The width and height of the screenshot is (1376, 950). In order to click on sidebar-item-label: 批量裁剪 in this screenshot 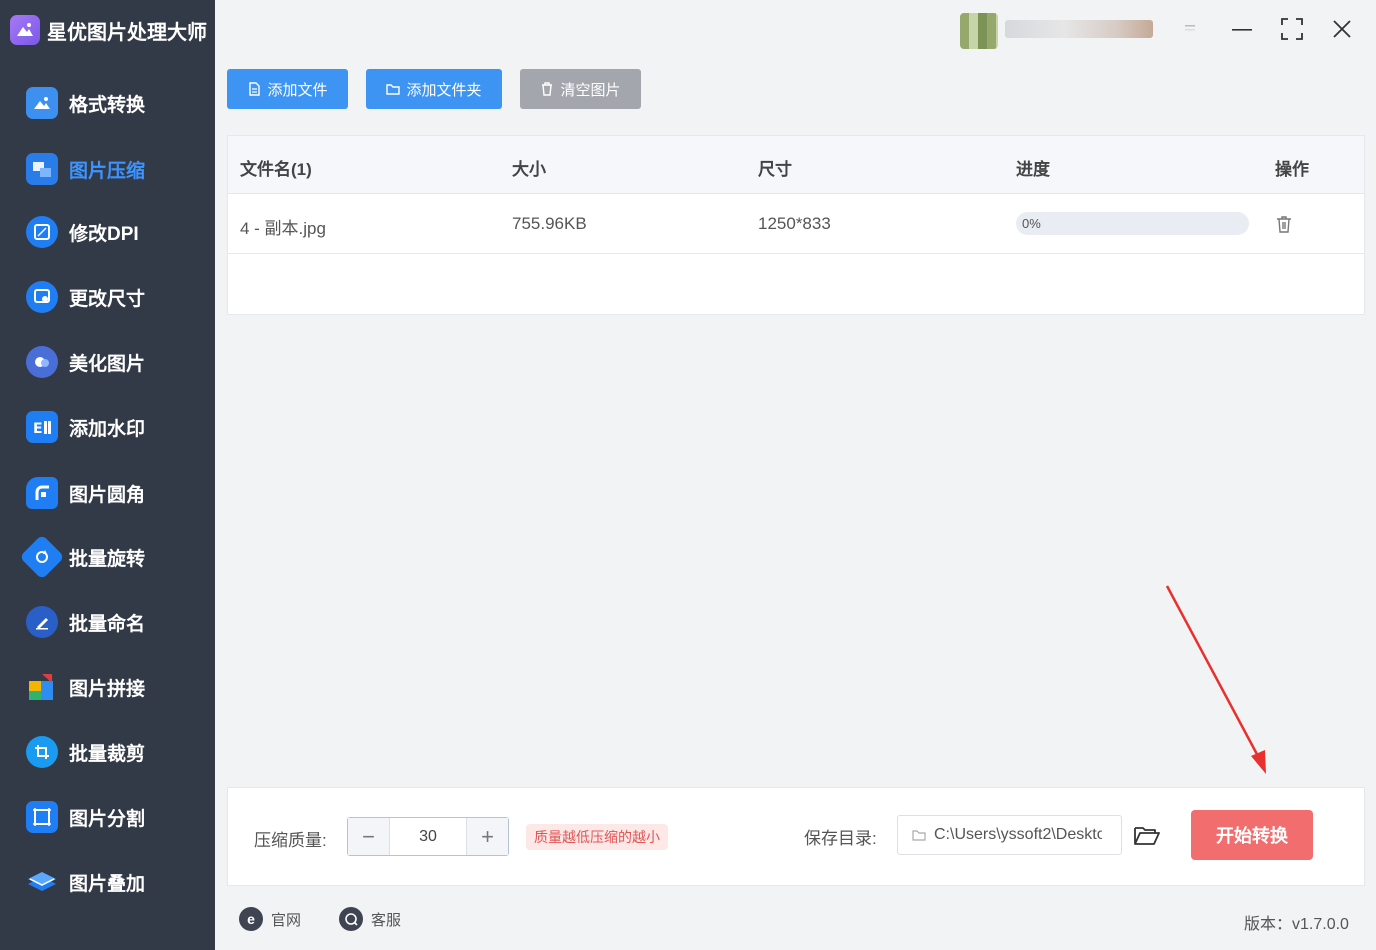, I will do `click(107, 754)`.